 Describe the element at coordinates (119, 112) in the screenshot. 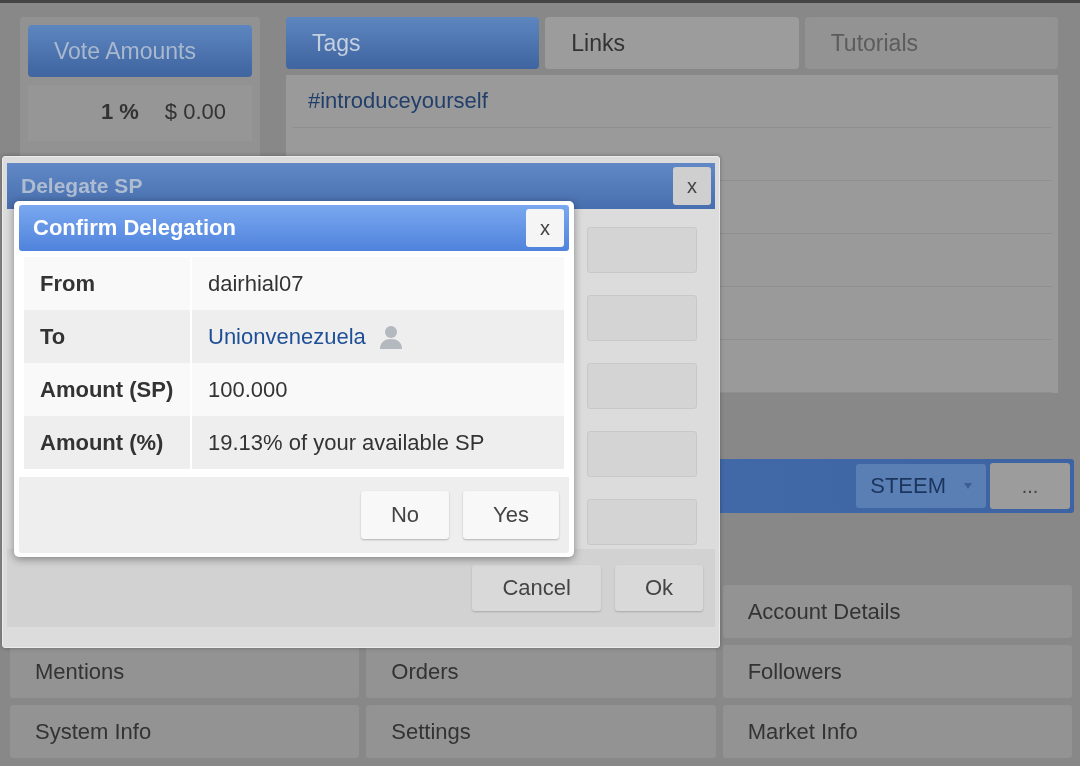

I see `vote-percent: 1 %` at that location.